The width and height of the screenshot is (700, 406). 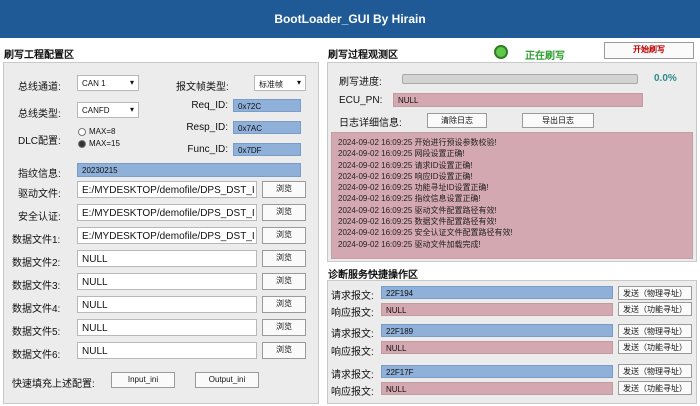 I want to click on req-field-3: 22F17F, so click(x=497, y=371).